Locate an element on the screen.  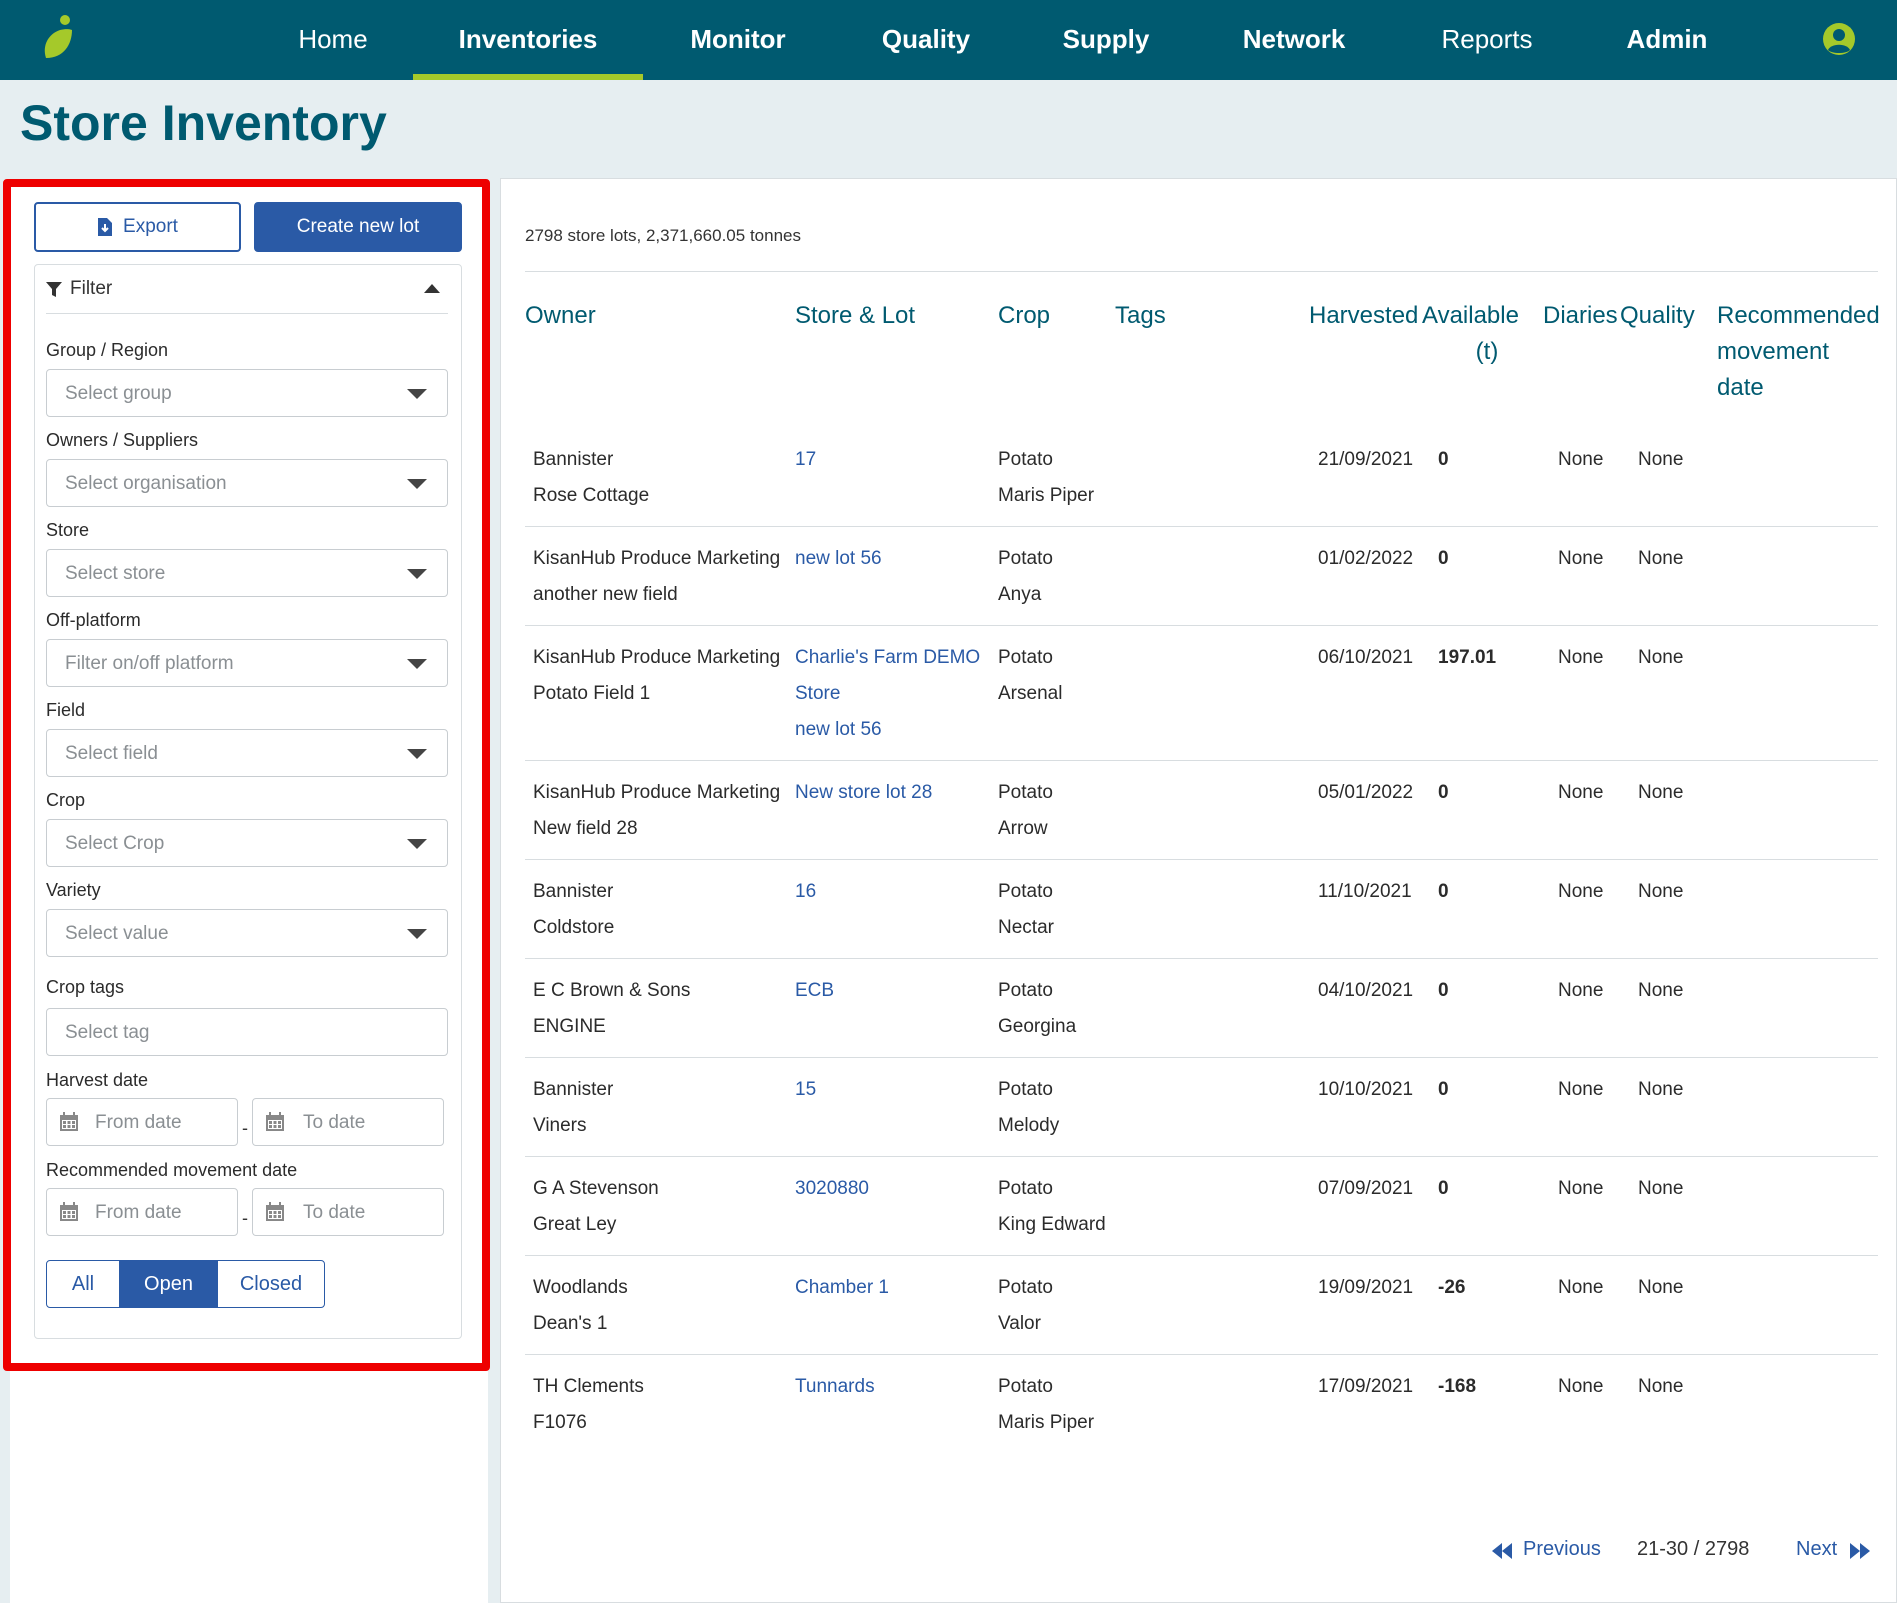
store-lot-link-line2: Store is located at coordinates (817, 694).